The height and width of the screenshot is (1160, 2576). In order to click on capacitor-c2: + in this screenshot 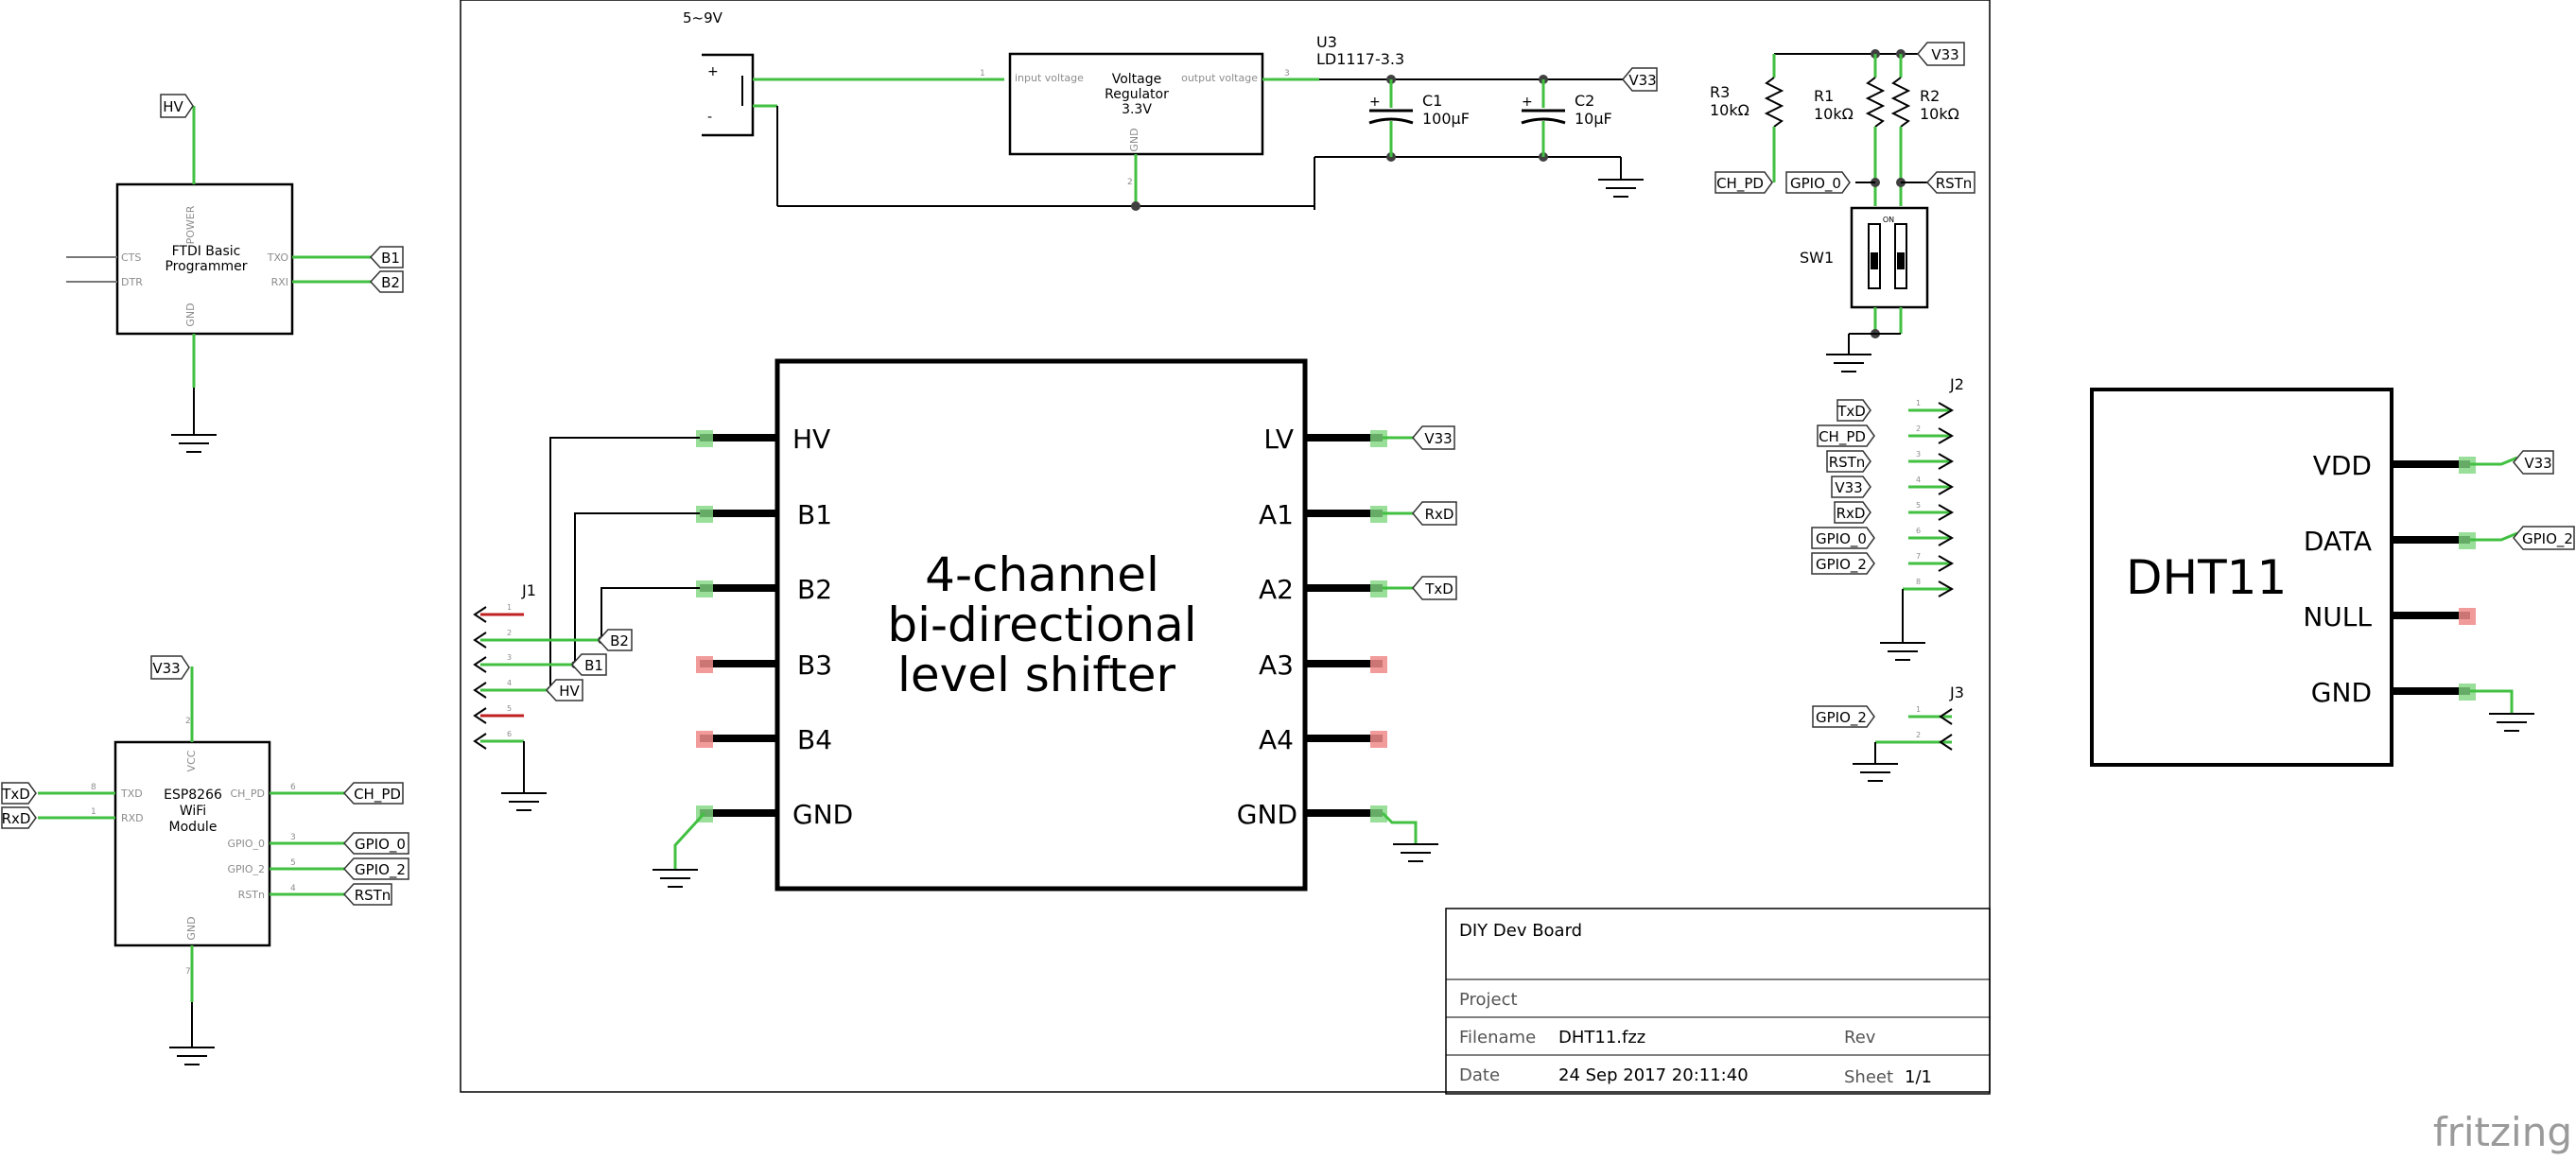, I will do `click(1543, 118)`.